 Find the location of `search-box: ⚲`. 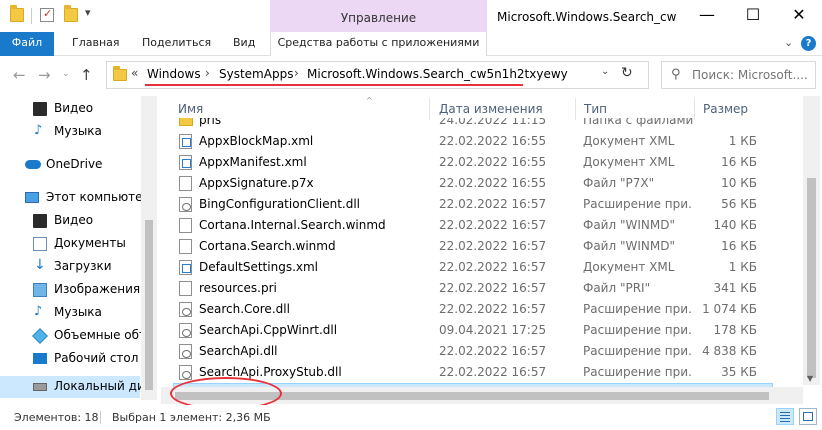

search-box: ⚲ is located at coordinates (738, 75).